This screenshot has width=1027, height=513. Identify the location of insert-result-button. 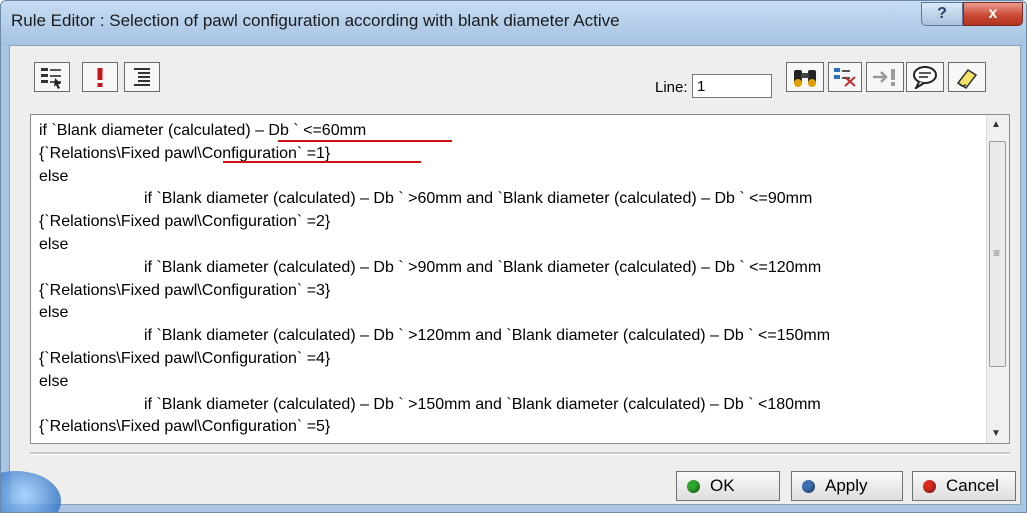
(885, 77).